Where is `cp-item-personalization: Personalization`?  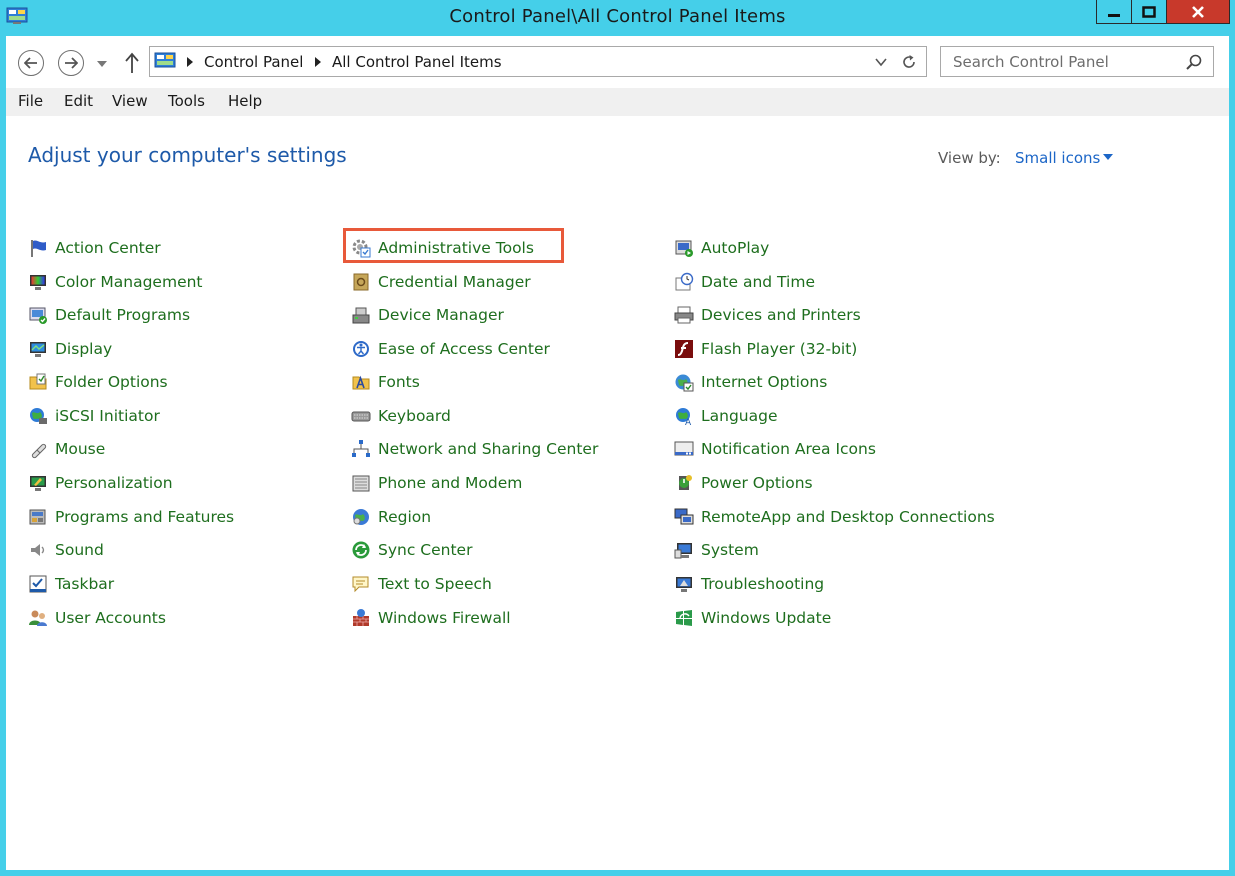
cp-item-personalization: Personalization is located at coordinates (100, 483).